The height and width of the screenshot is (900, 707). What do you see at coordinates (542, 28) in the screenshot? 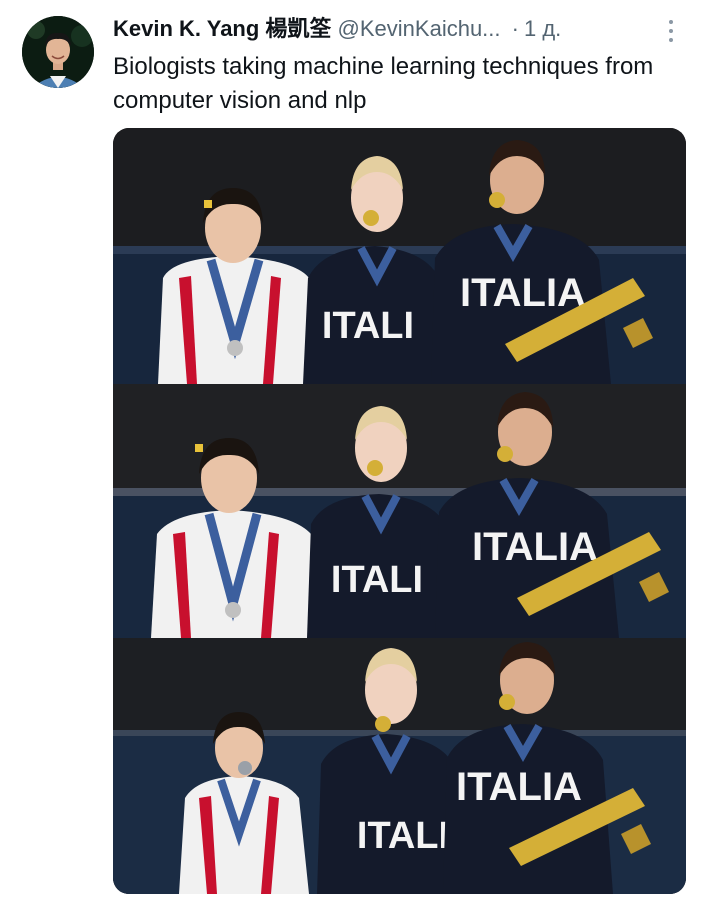
I see `tweet-timestamp: 1 д.` at bounding box center [542, 28].